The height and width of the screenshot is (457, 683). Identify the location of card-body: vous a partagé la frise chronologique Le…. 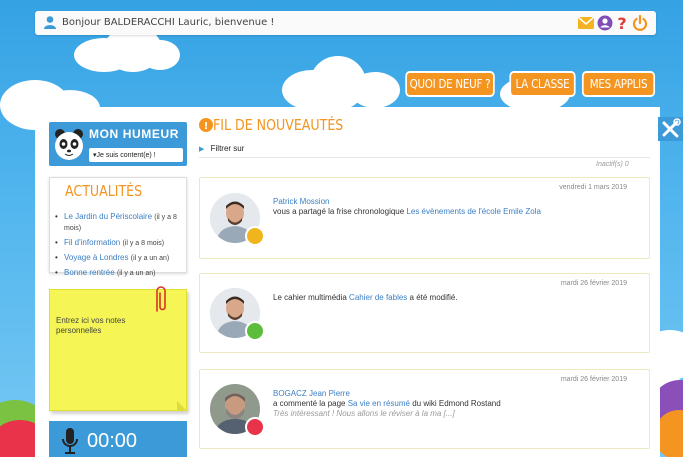
(407, 212).